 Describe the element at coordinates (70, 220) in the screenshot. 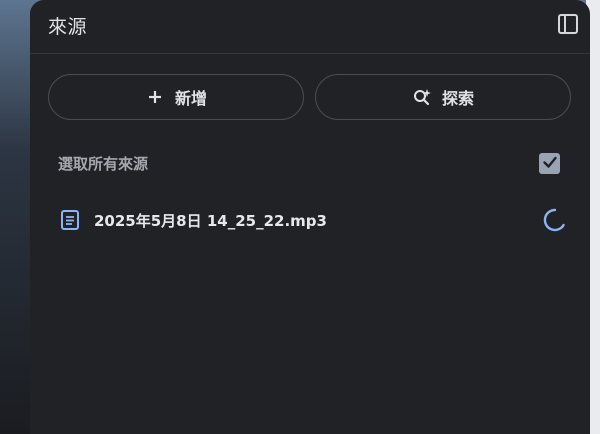

I see `document-icon` at that location.